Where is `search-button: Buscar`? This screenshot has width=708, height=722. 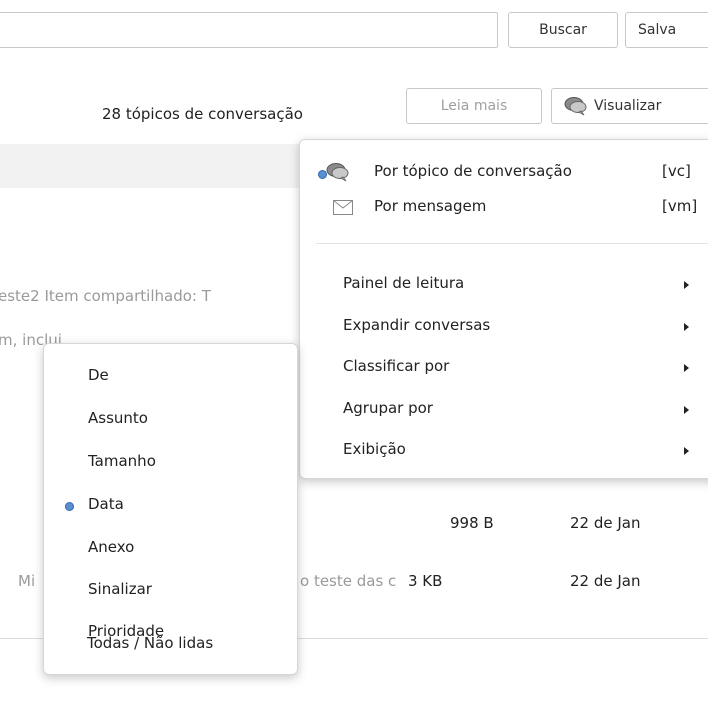 search-button: Buscar is located at coordinates (563, 30).